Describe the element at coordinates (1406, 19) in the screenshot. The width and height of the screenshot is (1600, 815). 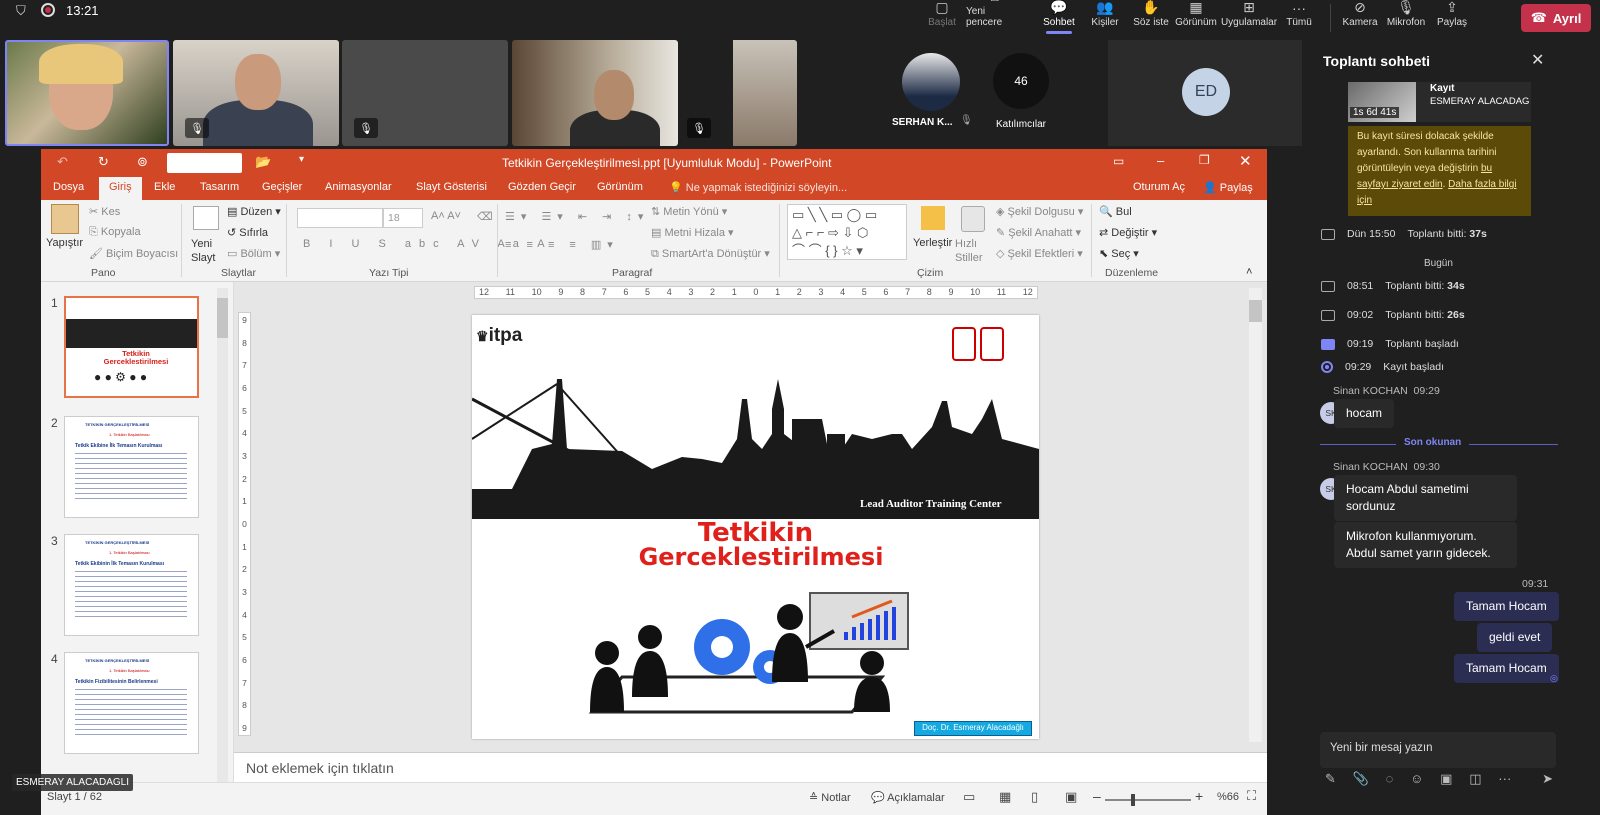
I see `mic-button: 🎙 Mikrofon` at that location.